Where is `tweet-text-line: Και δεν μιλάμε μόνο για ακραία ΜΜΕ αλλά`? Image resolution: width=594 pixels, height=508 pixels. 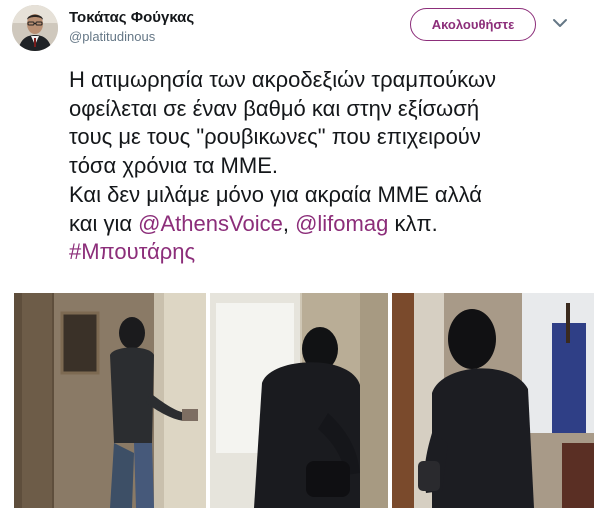 tweet-text-line: Και δεν μιλάμε μόνο για ακραία ΜΜΕ αλλά is located at coordinates (276, 194).